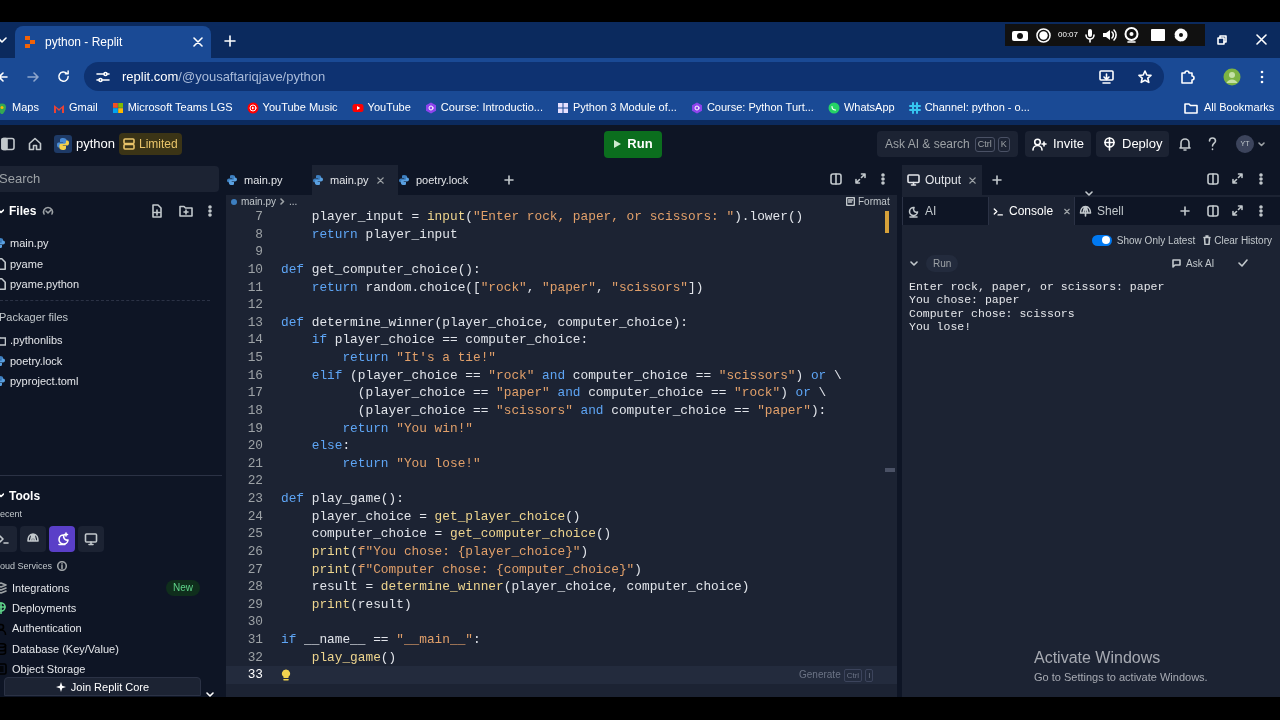 This screenshot has height=720, width=1280. Describe the element at coordinates (1237, 240) in the screenshot. I see `clear-history-button: Clear History` at that location.